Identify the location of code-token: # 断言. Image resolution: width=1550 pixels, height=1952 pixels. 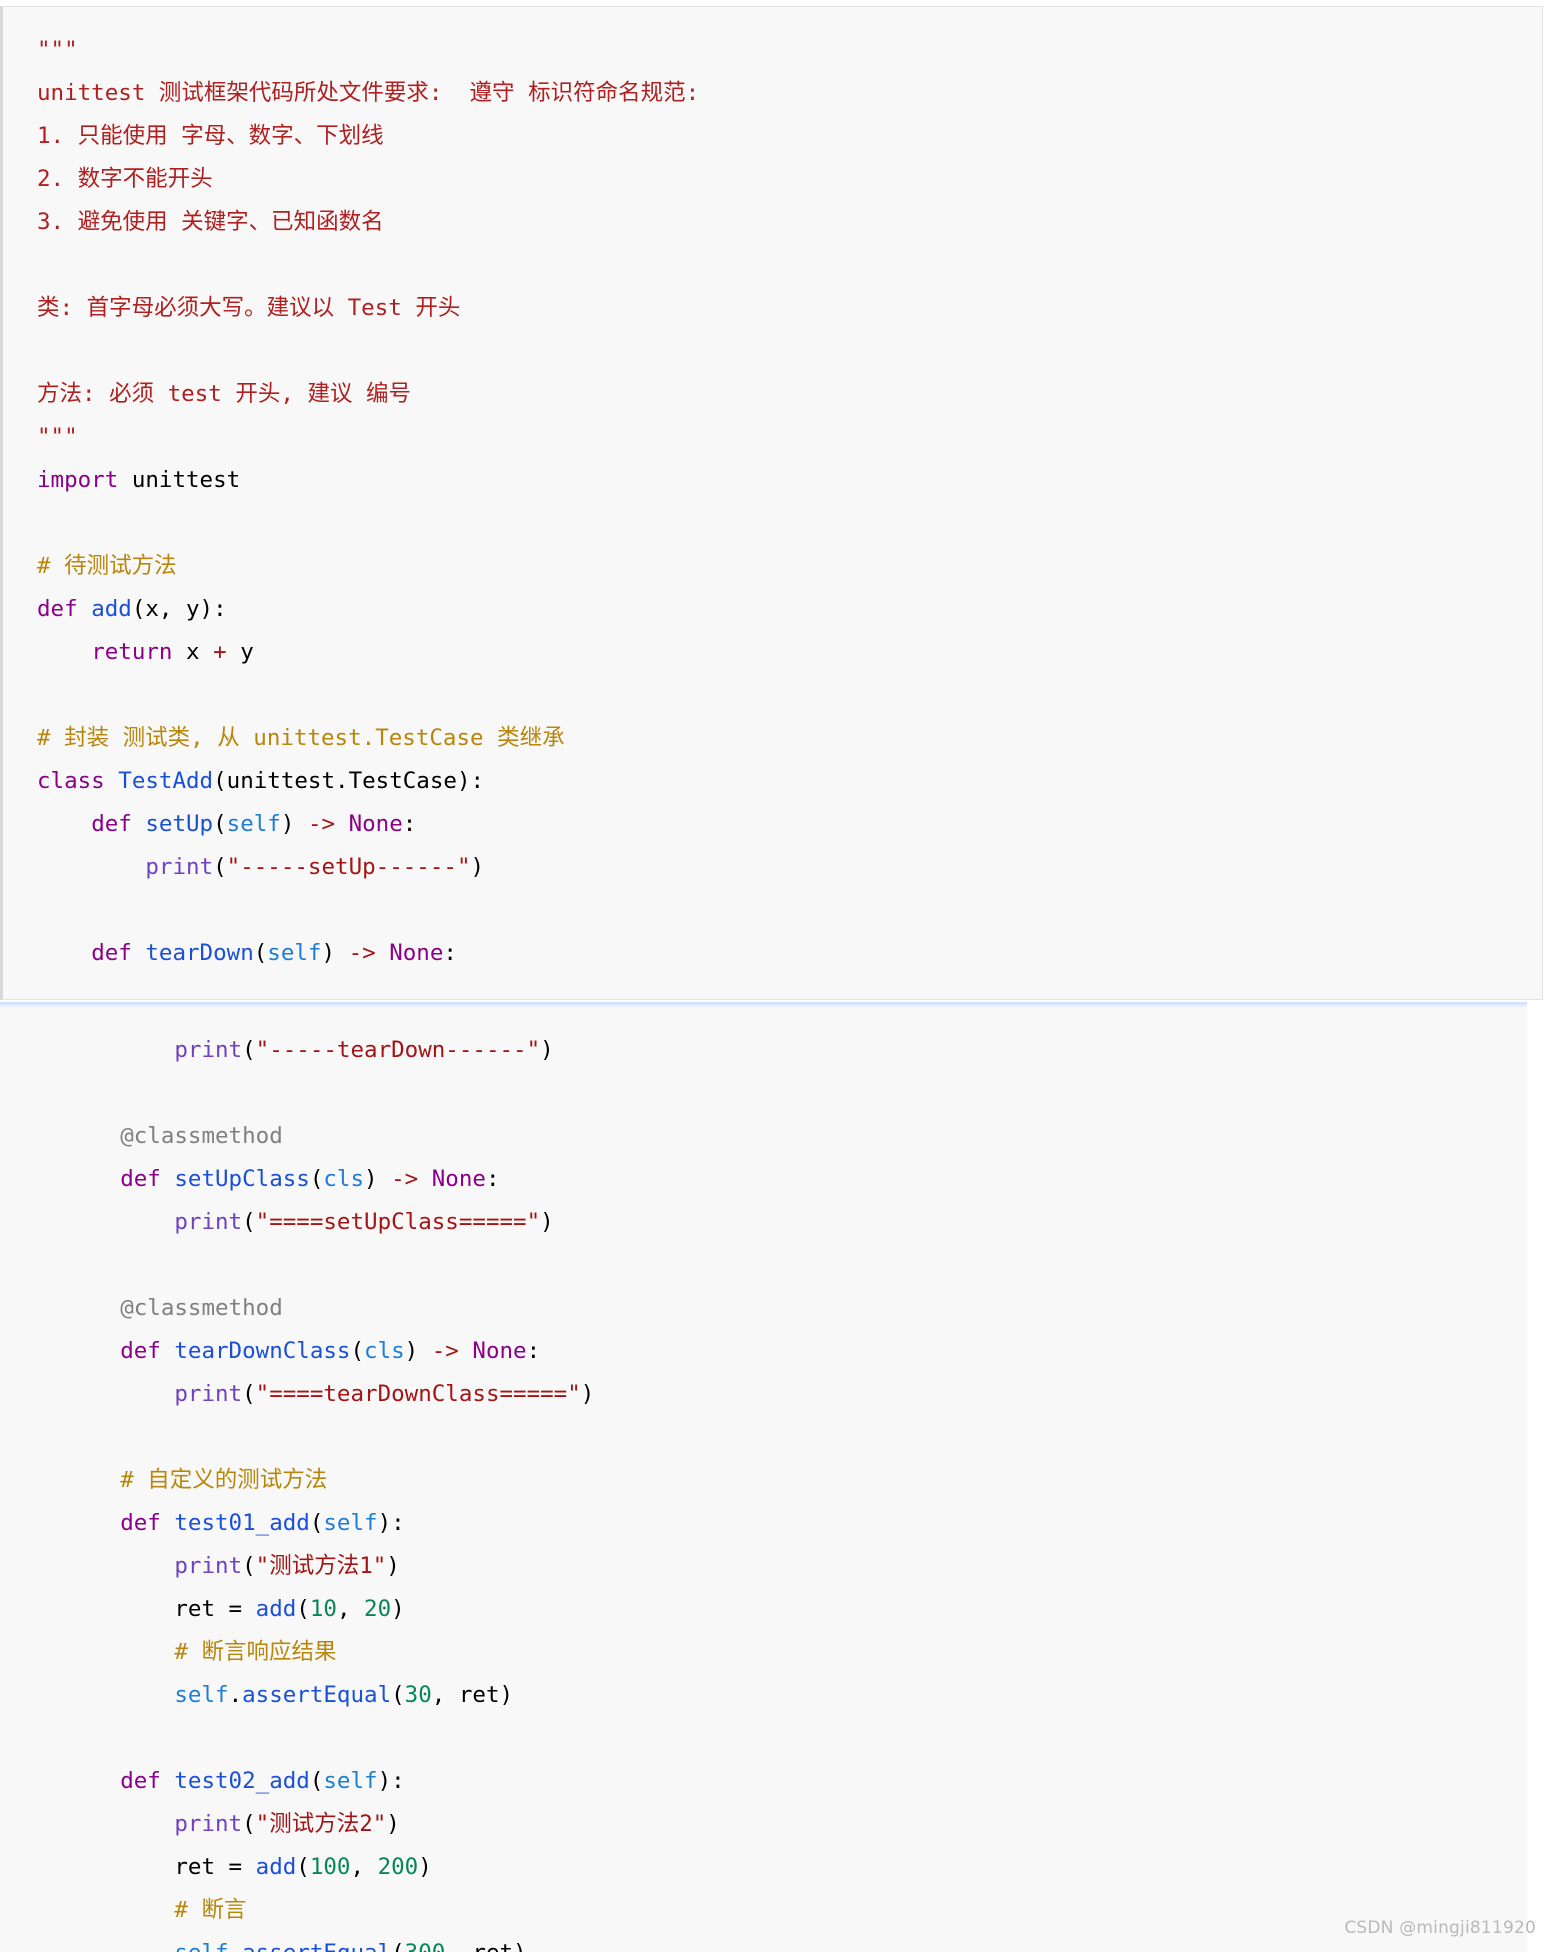
(210, 1910).